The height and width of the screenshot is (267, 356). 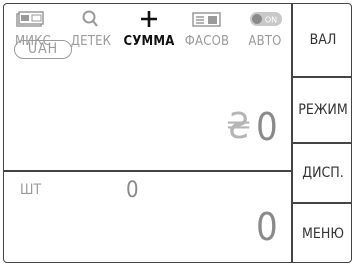 I want to click on piece-count-label: ШТ, so click(x=31, y=190).